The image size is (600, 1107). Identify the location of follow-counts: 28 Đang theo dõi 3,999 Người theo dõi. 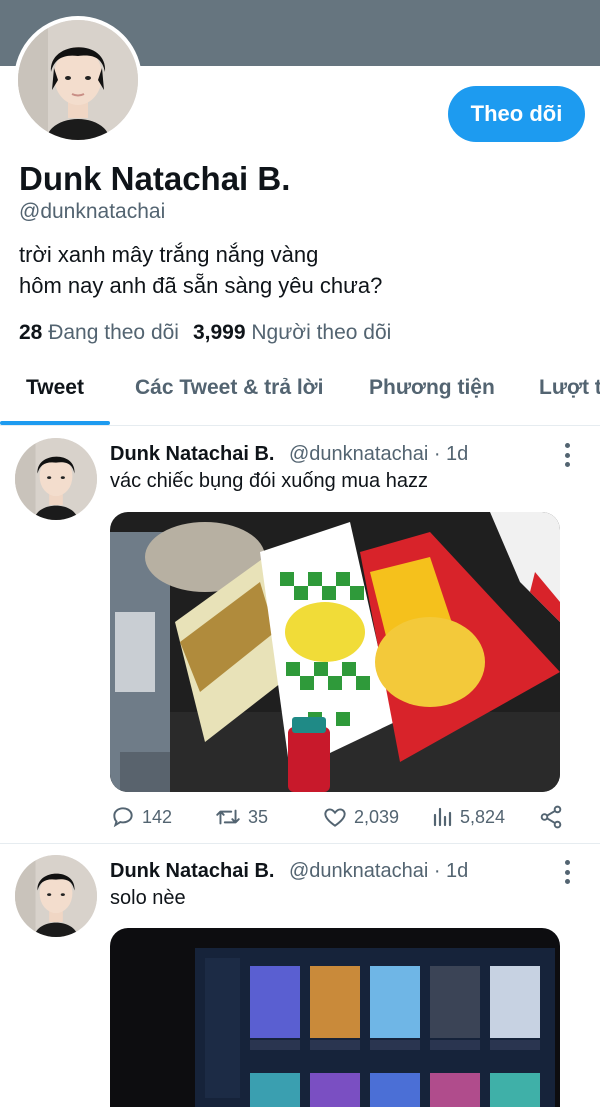
(205, 333).